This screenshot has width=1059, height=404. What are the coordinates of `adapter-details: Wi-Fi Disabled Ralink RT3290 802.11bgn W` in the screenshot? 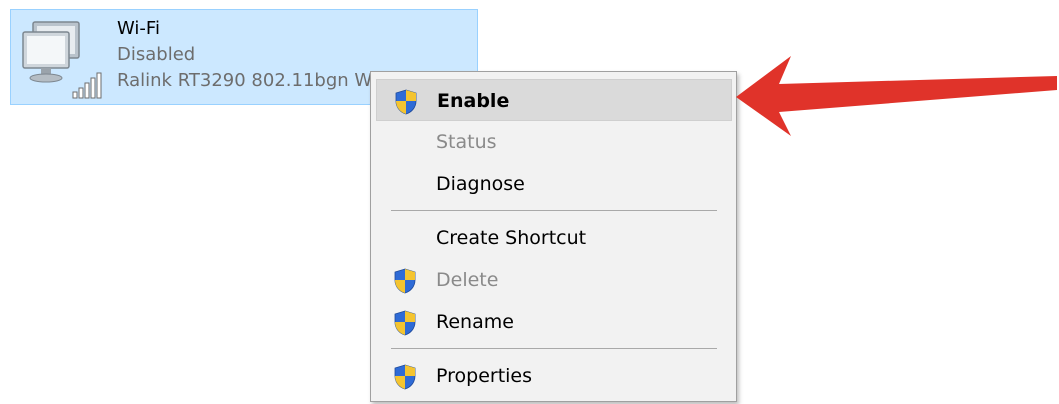 It's located at (244, 55).